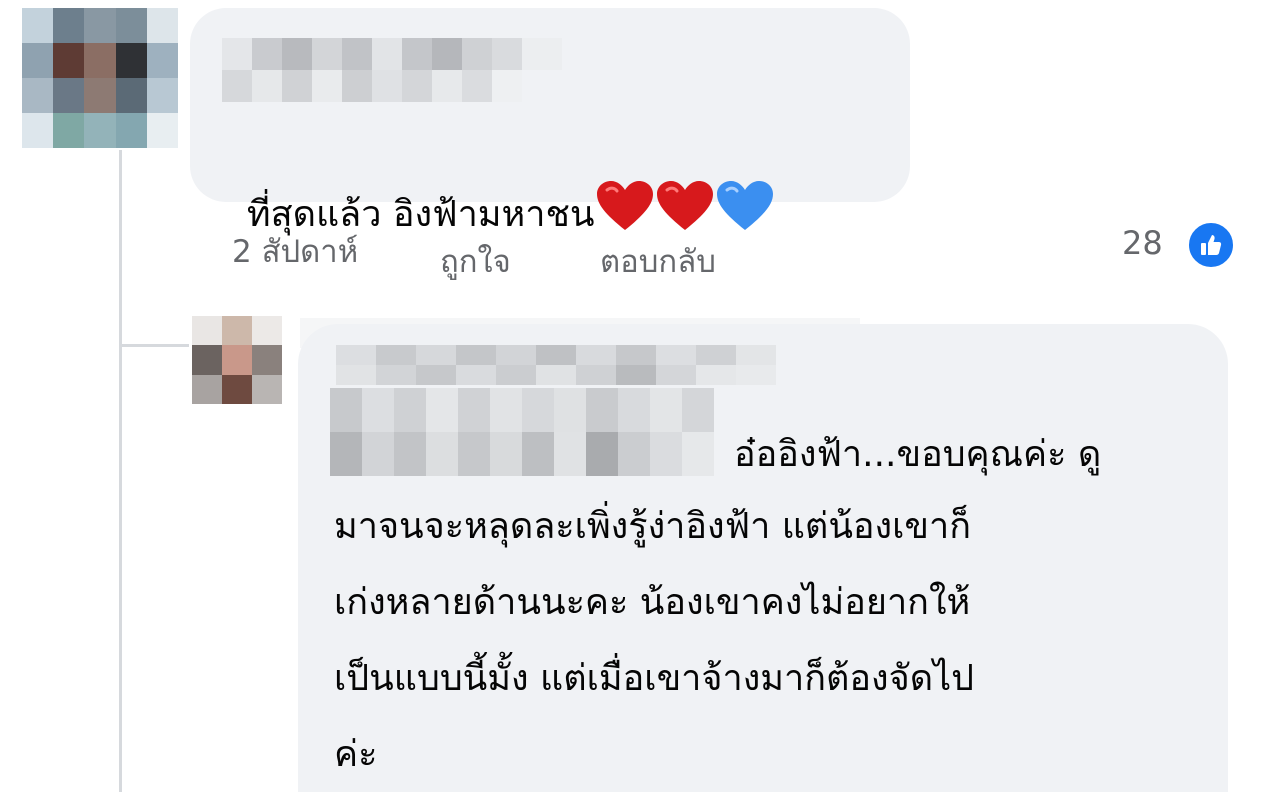  What do you see at coordinates (120, 471) in the screenshot?
I see `thread-line` at bounding box center [120, 471].